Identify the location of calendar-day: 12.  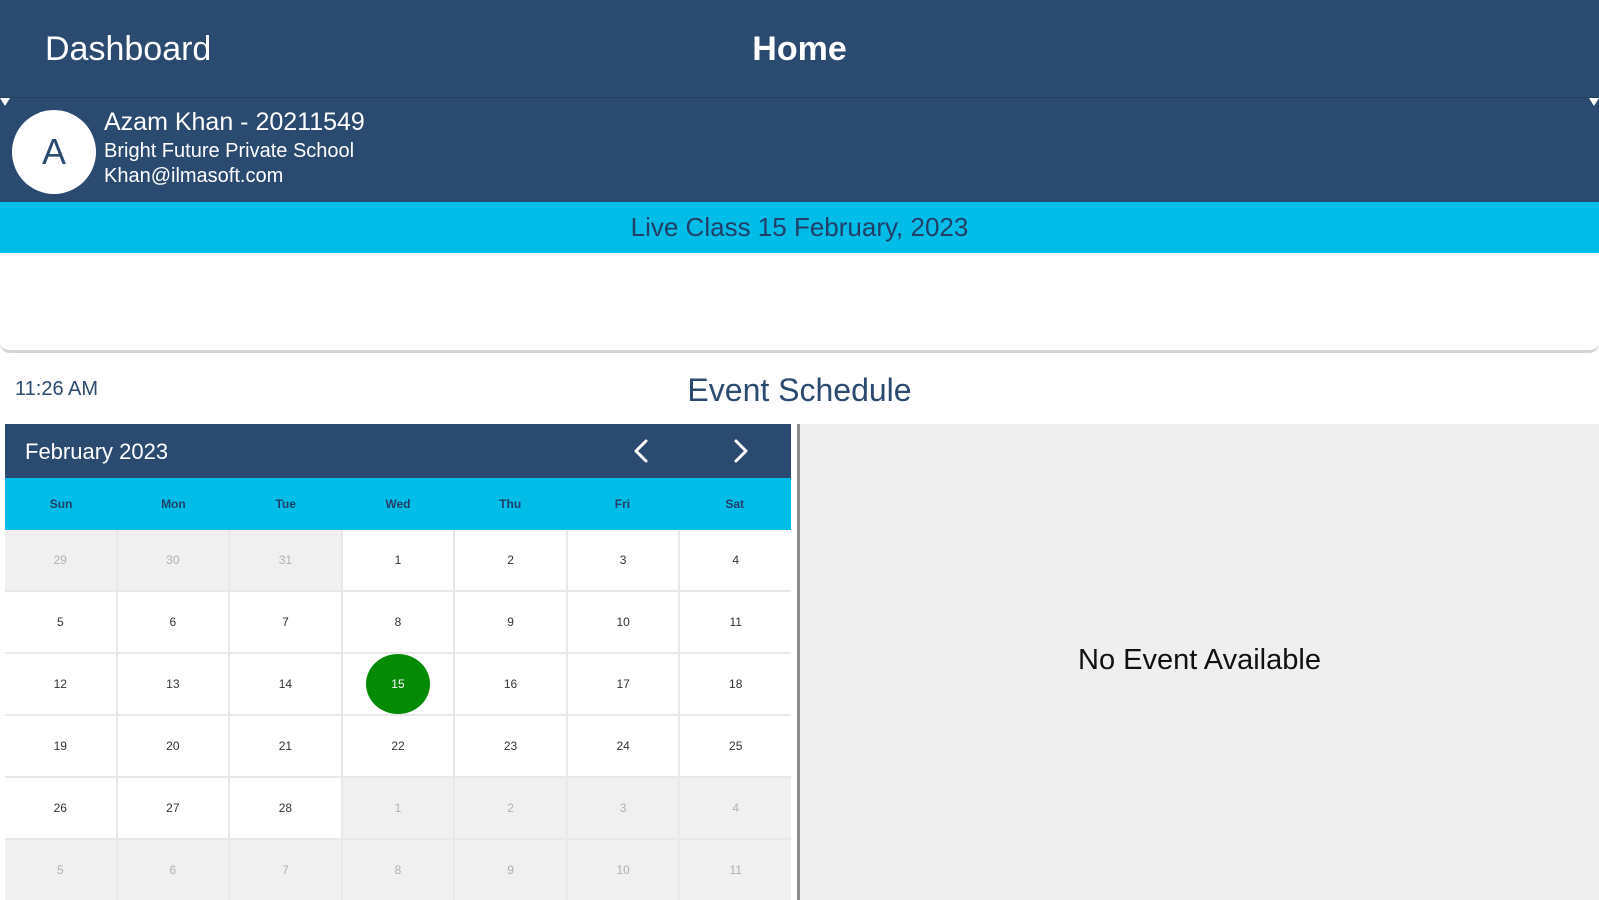
(60, 684).